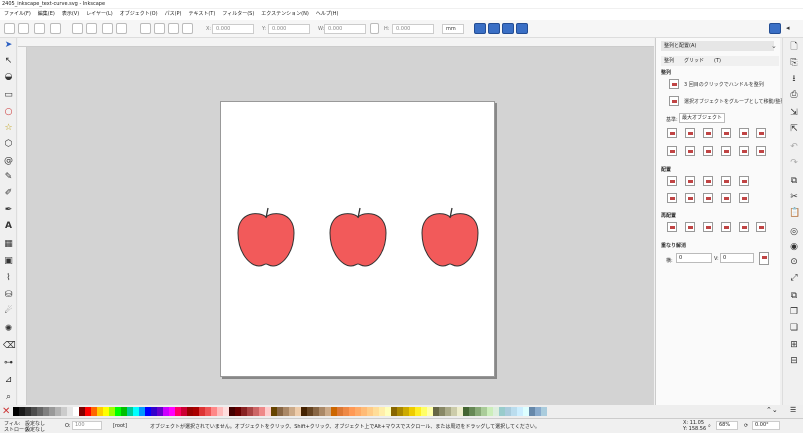  What do you see at coordinates (794, 213) in the screenshot?
I see `paste-icon: 📋` at bounding box center [794, 213].